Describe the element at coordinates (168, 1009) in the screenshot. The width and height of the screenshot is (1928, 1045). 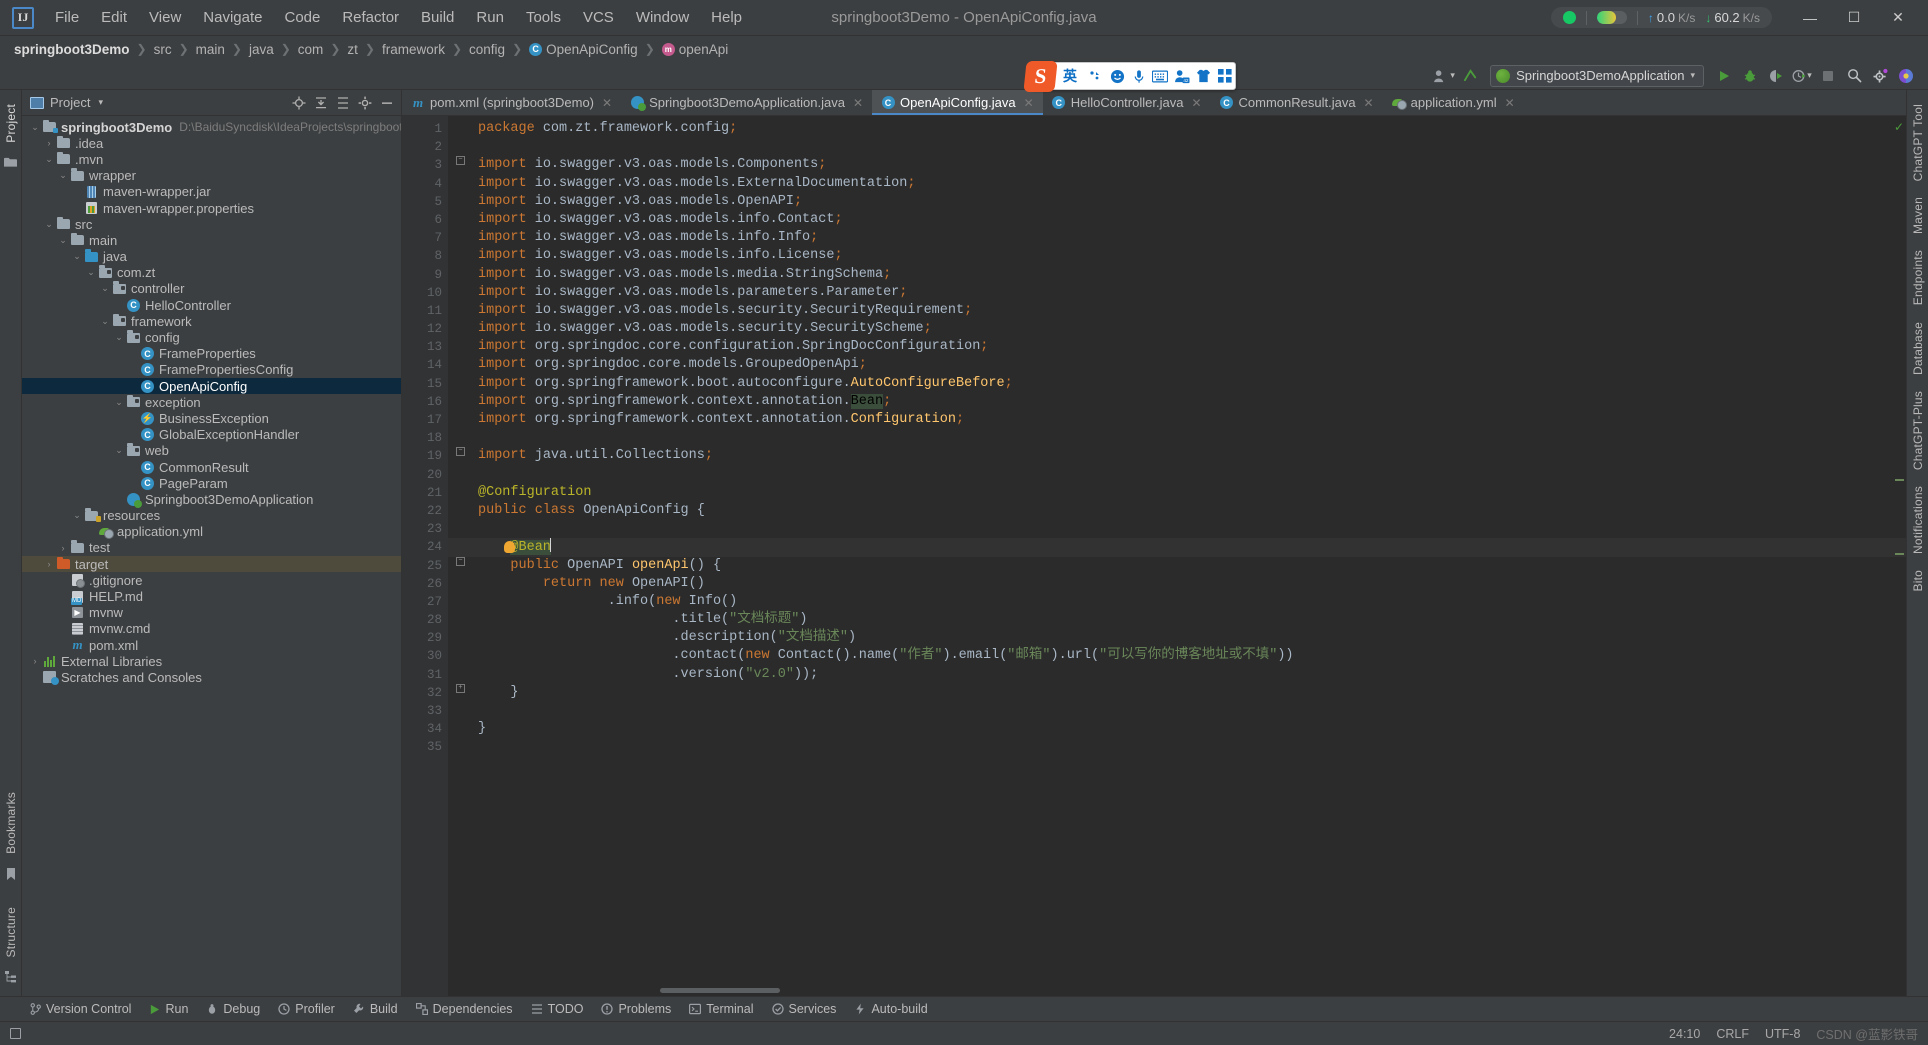
I see `bottom-tool-run: Run` at that location.